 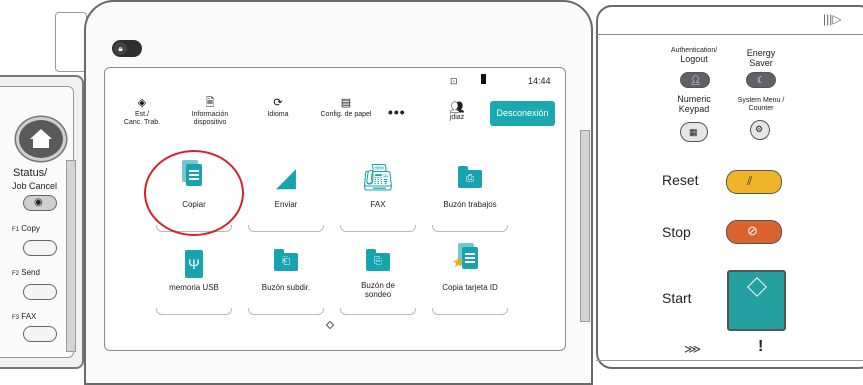 I want to click on app-polling-box: ⎘ Buzón de sondeo, so click(x=378, y=280).